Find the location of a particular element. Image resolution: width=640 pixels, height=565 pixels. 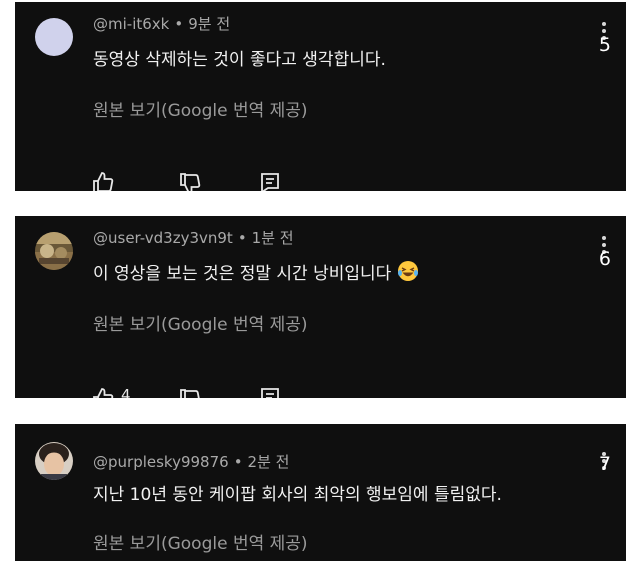

comment-header: @mi-it6xk • 9분 전 is located at coordinates (161, 23).